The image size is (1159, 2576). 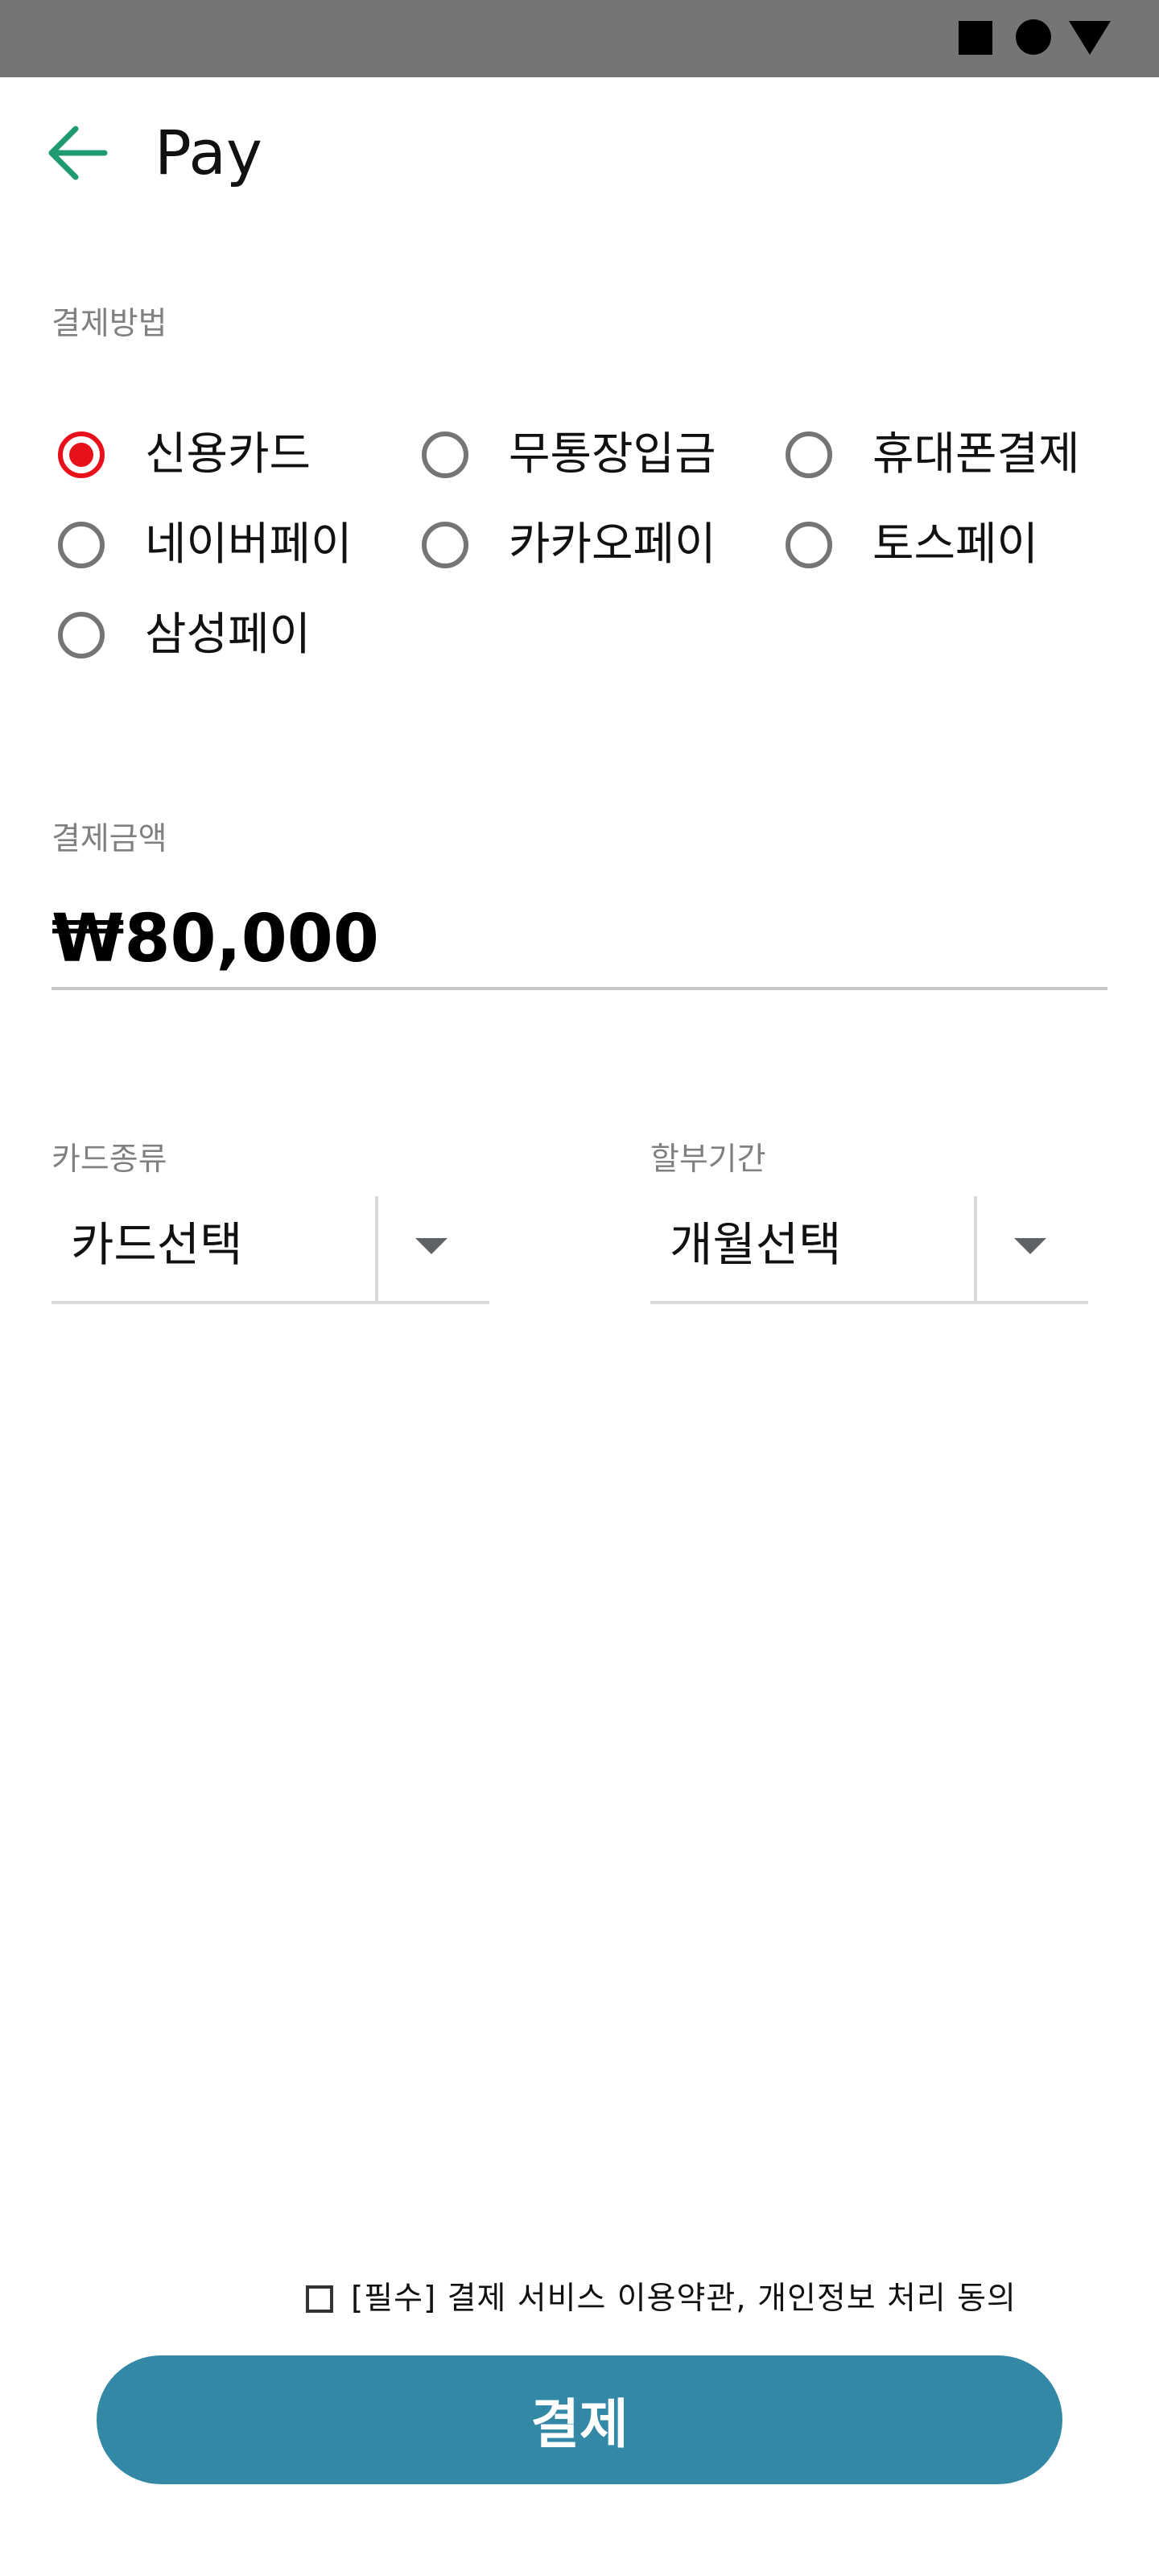 What do you see at coordinates (270, 1250) in the screenshot?
I see `card-type-dropdown: 카드선택` at bounding box center [270, 1250].